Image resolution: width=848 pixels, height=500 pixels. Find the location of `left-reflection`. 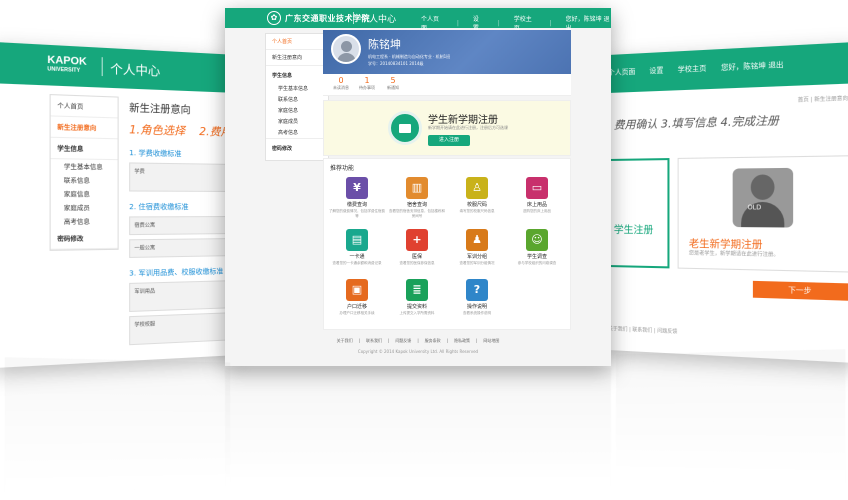

left-reflection is located at coordinates (117, 424).